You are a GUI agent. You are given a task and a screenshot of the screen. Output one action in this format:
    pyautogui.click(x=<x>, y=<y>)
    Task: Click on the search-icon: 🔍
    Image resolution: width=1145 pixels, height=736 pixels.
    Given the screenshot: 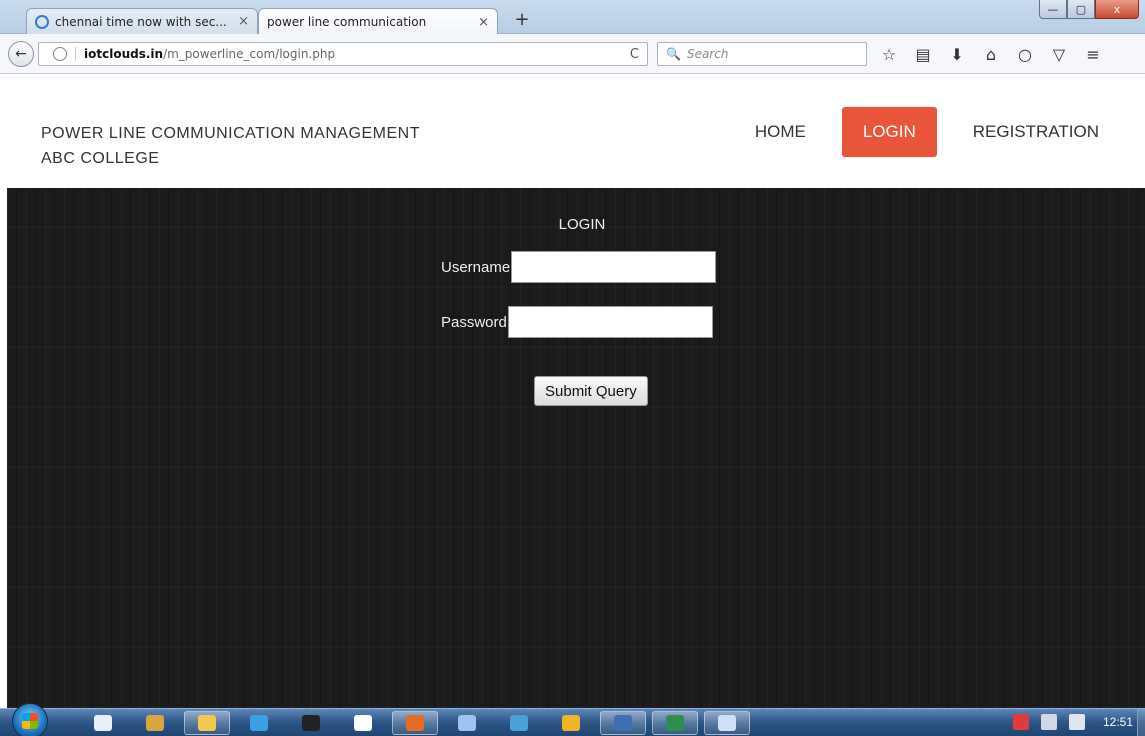 What is the action you would take?
    pyautogui.click(x=673, y=54)
    